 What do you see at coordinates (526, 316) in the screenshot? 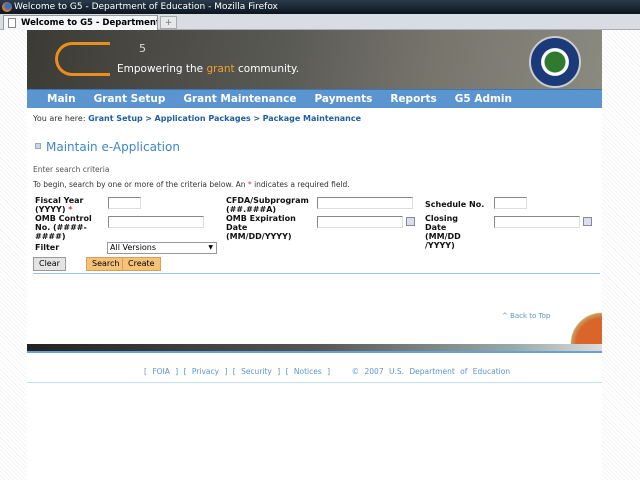
I see `back-to-top-link: ^ Back to Top` at bounding box center [526, 316].